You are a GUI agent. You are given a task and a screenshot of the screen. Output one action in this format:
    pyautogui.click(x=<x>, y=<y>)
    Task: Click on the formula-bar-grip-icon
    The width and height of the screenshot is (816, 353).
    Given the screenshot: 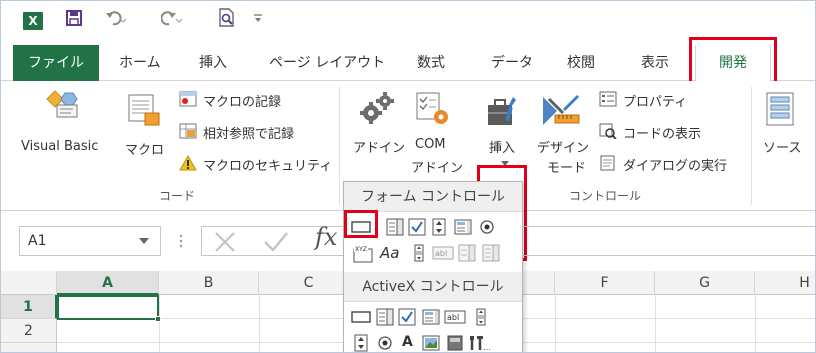 What is the action you would take?
    pyautogui.click(x=181, y=241)
    